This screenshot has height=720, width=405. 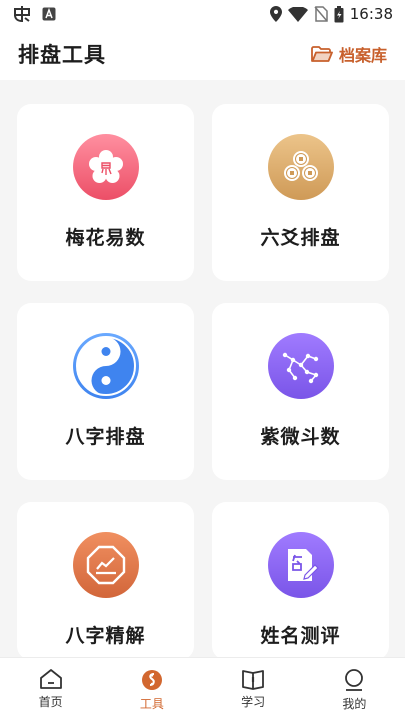 I want to click on tab-me: 我的, so click(x=354, y=689).